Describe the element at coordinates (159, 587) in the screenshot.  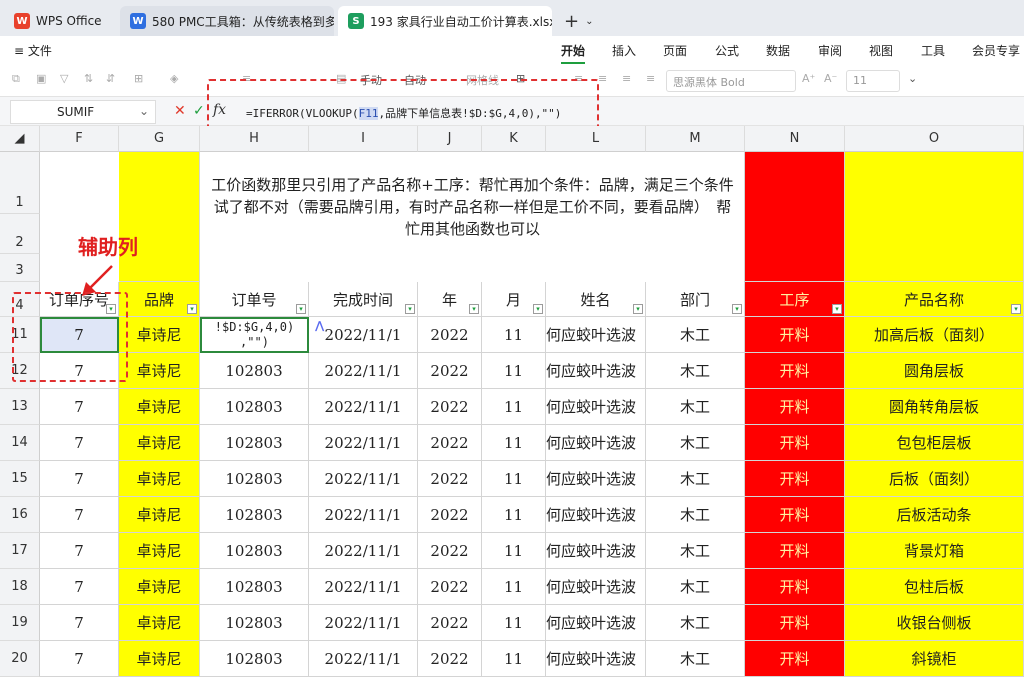
I see `cell-g18: 卓诗尼` at that location.